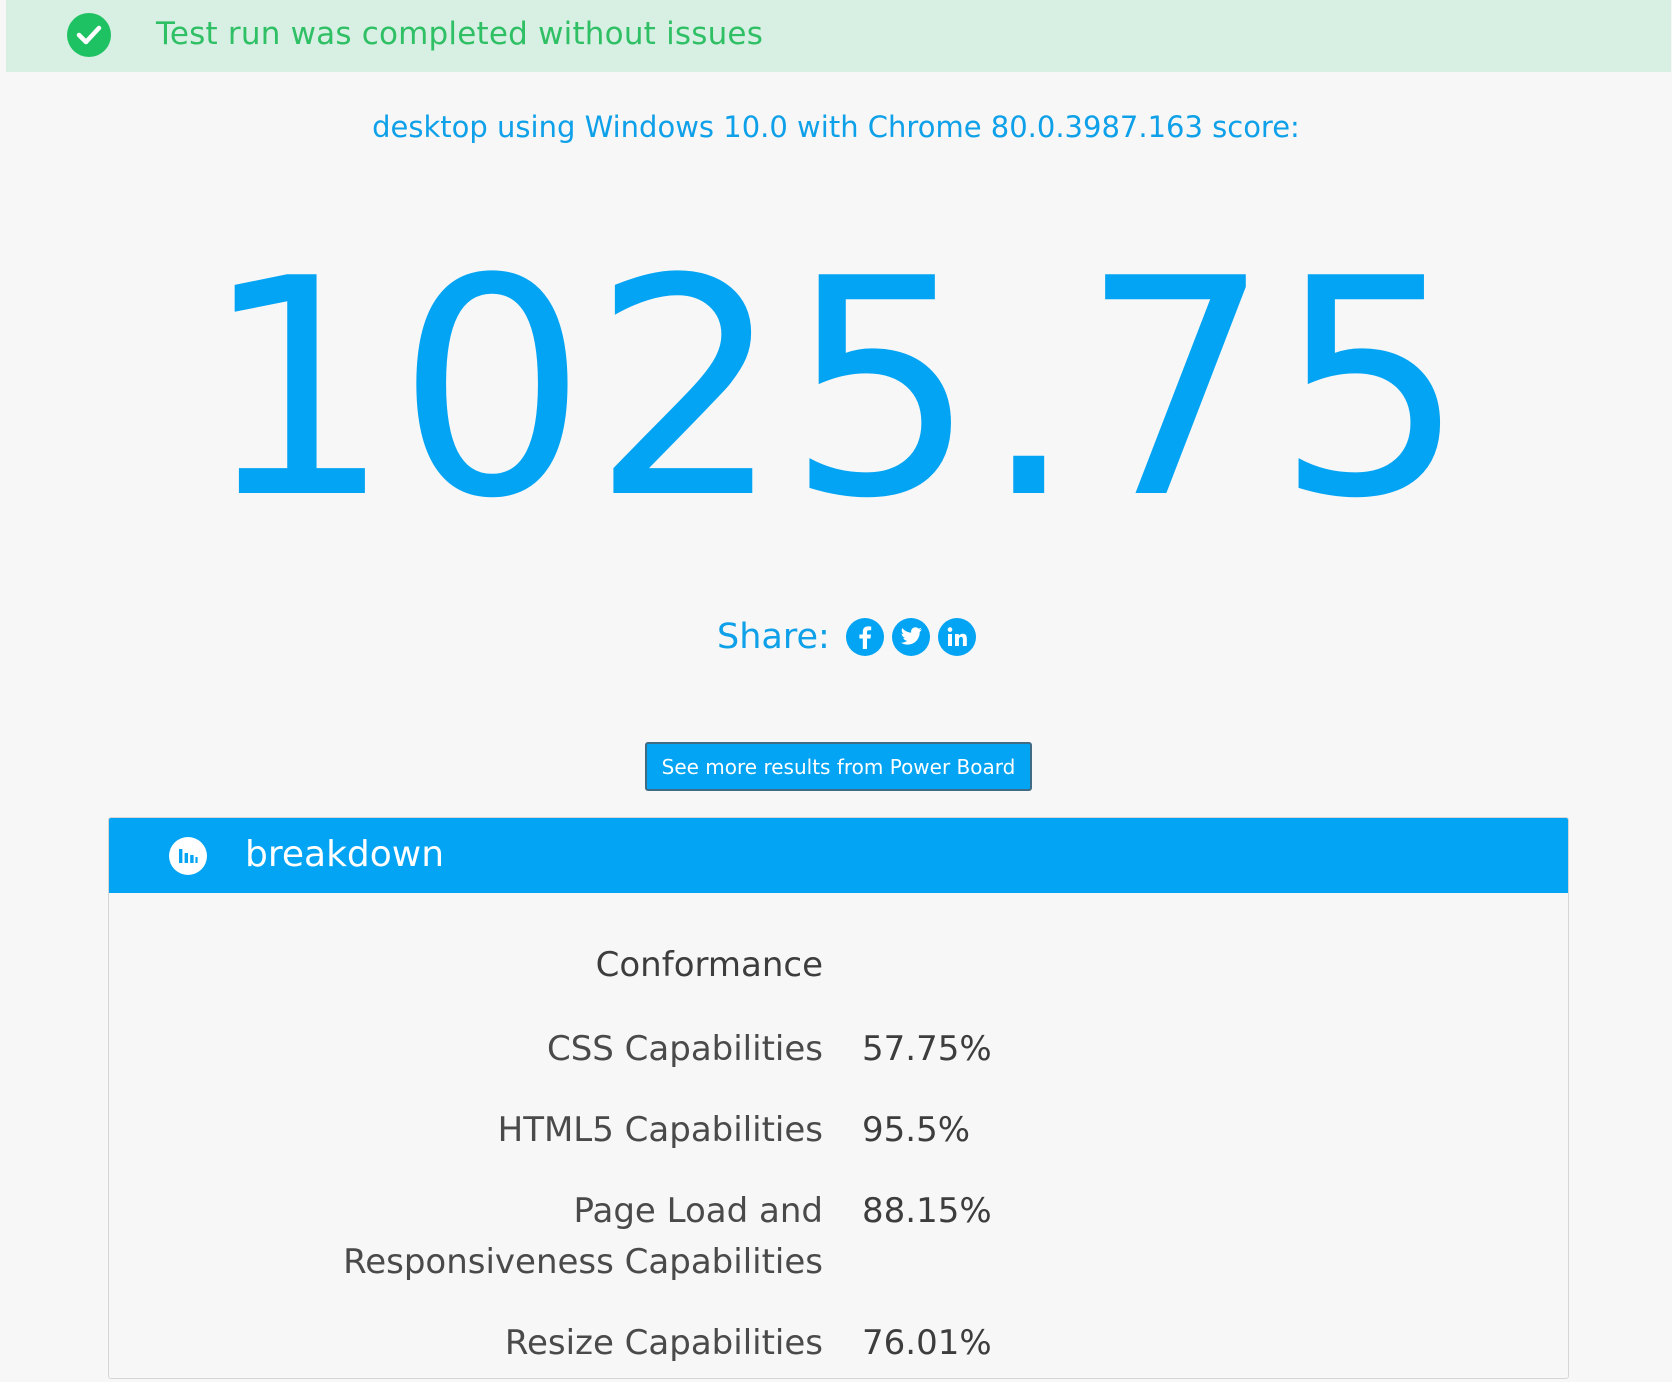 Image resolution: width=1672 pixels, height=1382 pixels. I want to click on share-label: Share:, so click(773, 637).